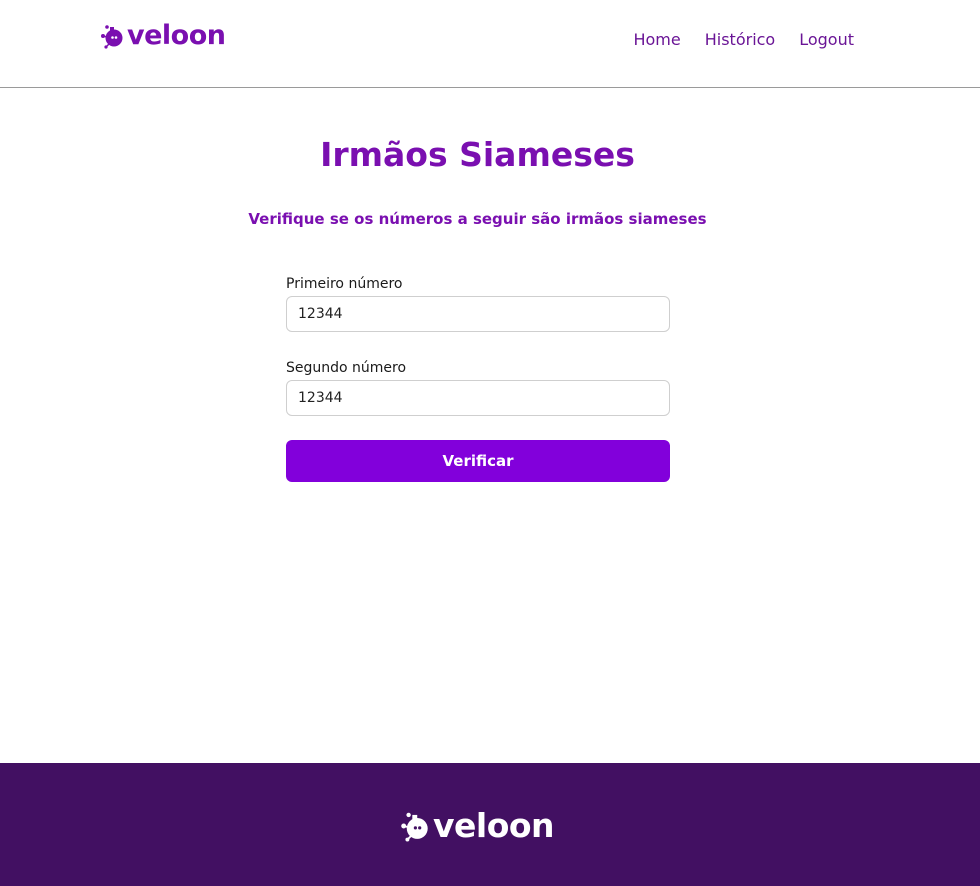 This screenshot has width=980, height=886. I want to click on footer-veloon-logo: veloon, so click(477, 825).